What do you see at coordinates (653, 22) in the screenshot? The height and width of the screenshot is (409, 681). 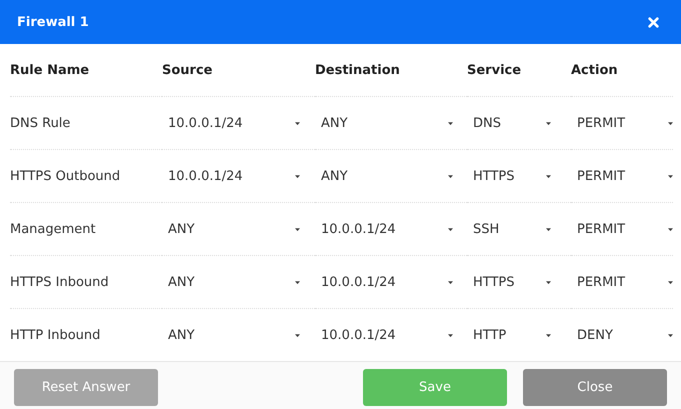 I see `close-icon` at bounding box center [653, 22].